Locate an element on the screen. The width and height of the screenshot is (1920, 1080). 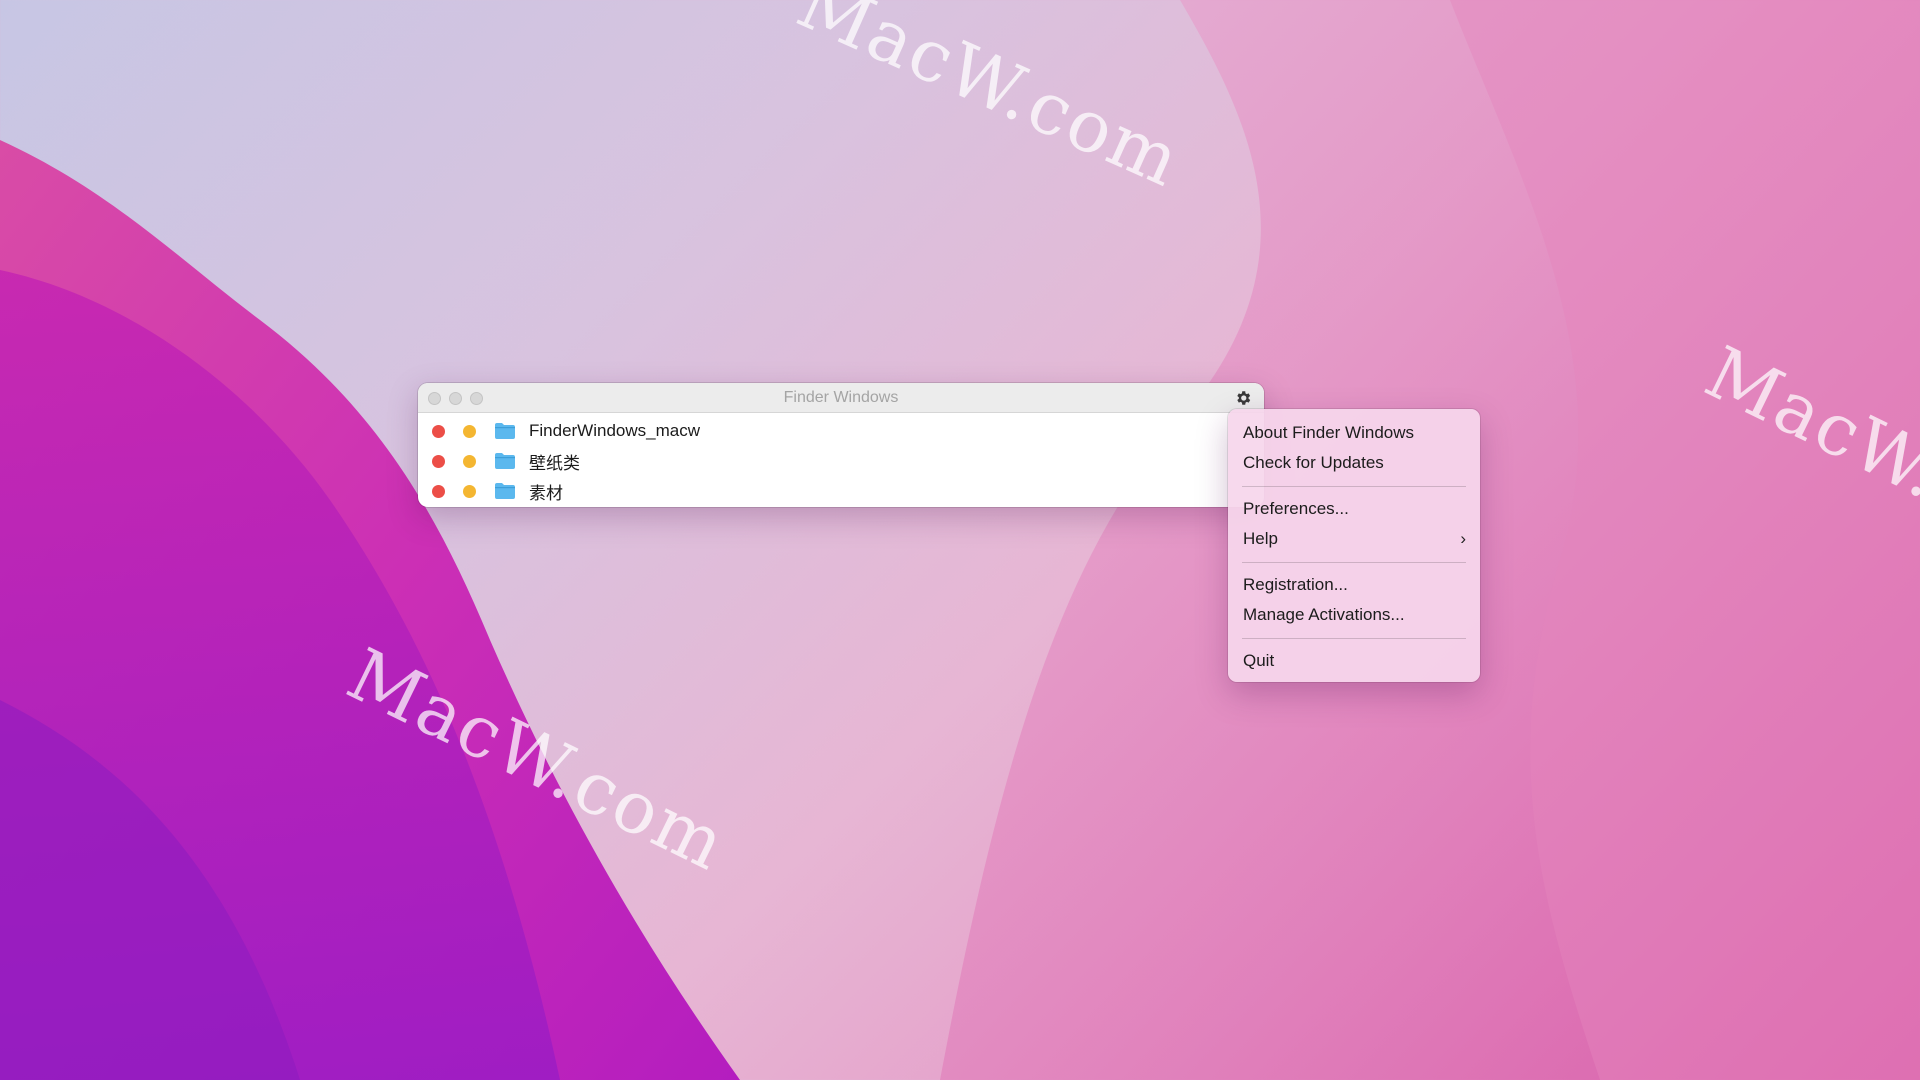
menu-item-quit: Quit is located at coordinates (1354, 661).